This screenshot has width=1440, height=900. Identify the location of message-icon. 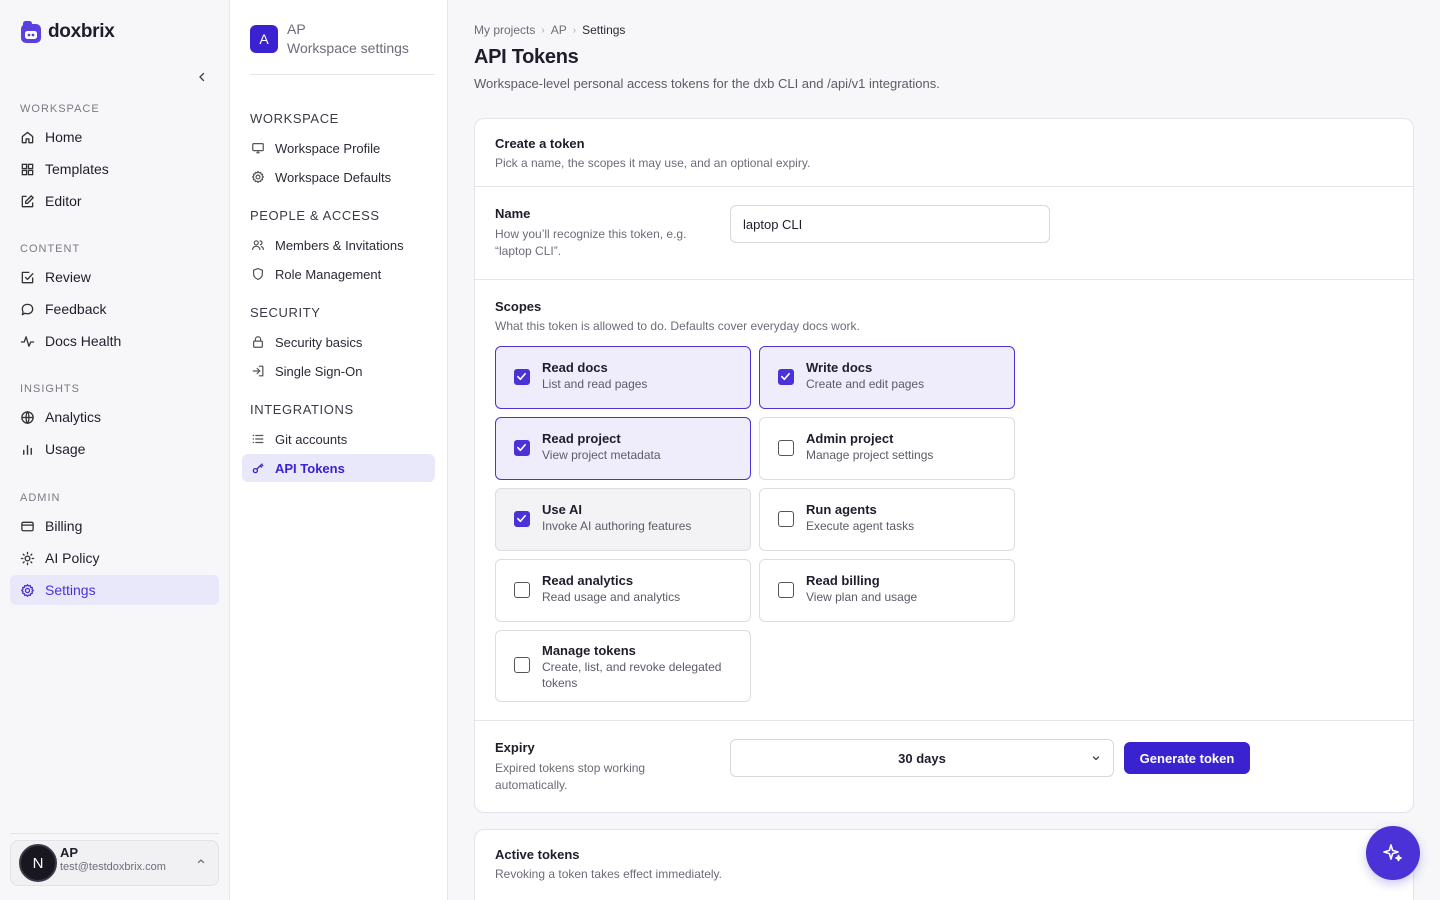
(27, 309).